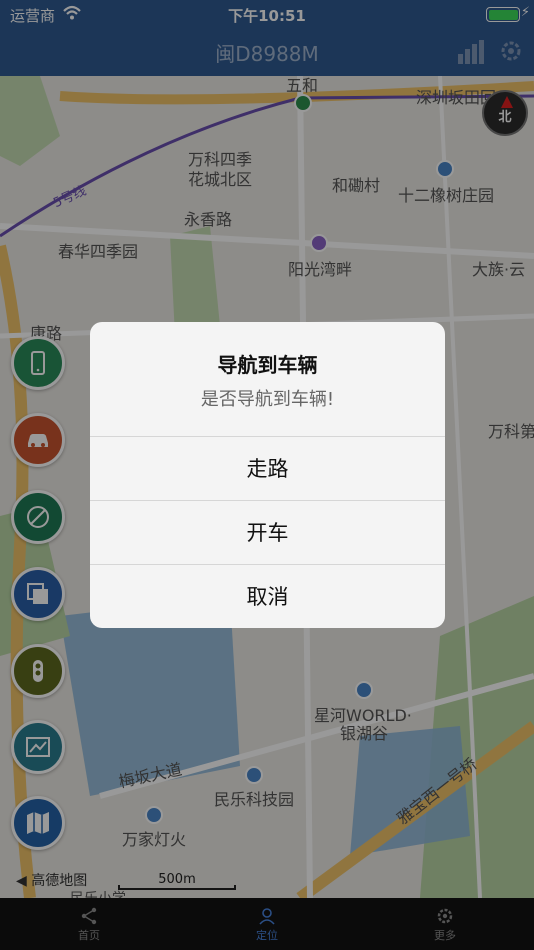  I want to click on dialog-title: 导航到车辆, so click(267, 365).